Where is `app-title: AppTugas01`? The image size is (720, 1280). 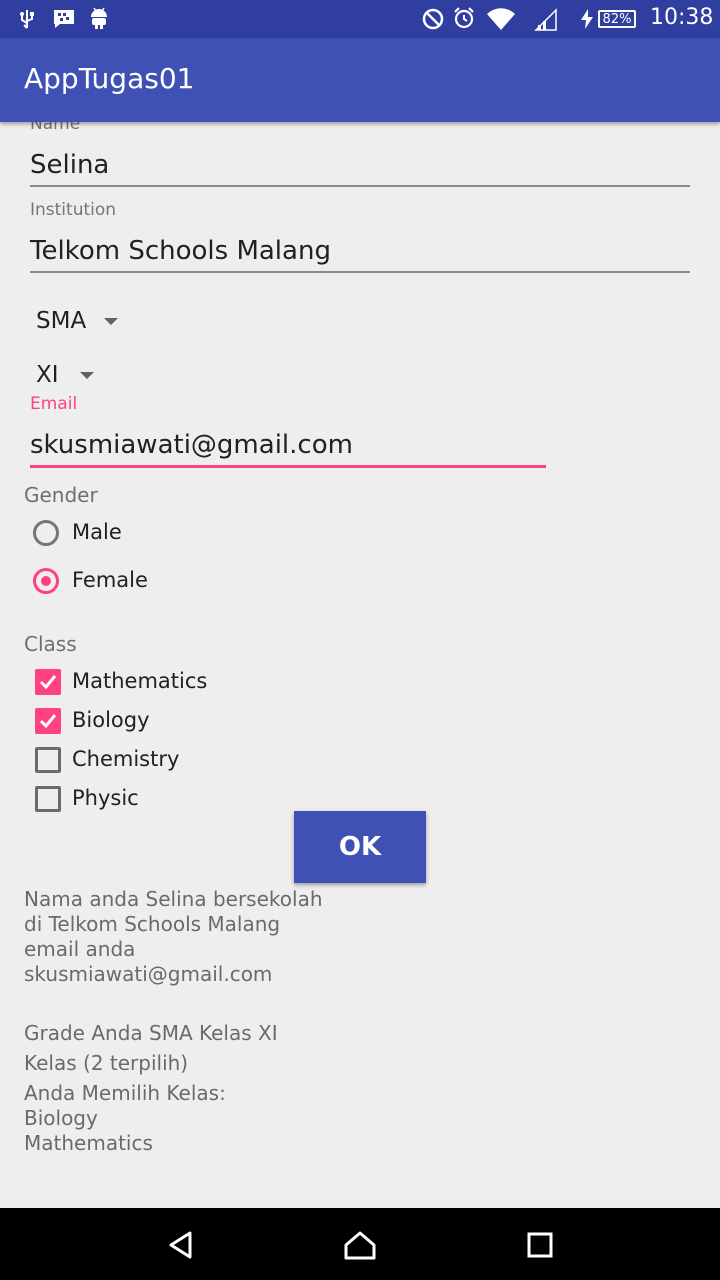 app-title: AppTugas01 is located at coordinates (109, 78).